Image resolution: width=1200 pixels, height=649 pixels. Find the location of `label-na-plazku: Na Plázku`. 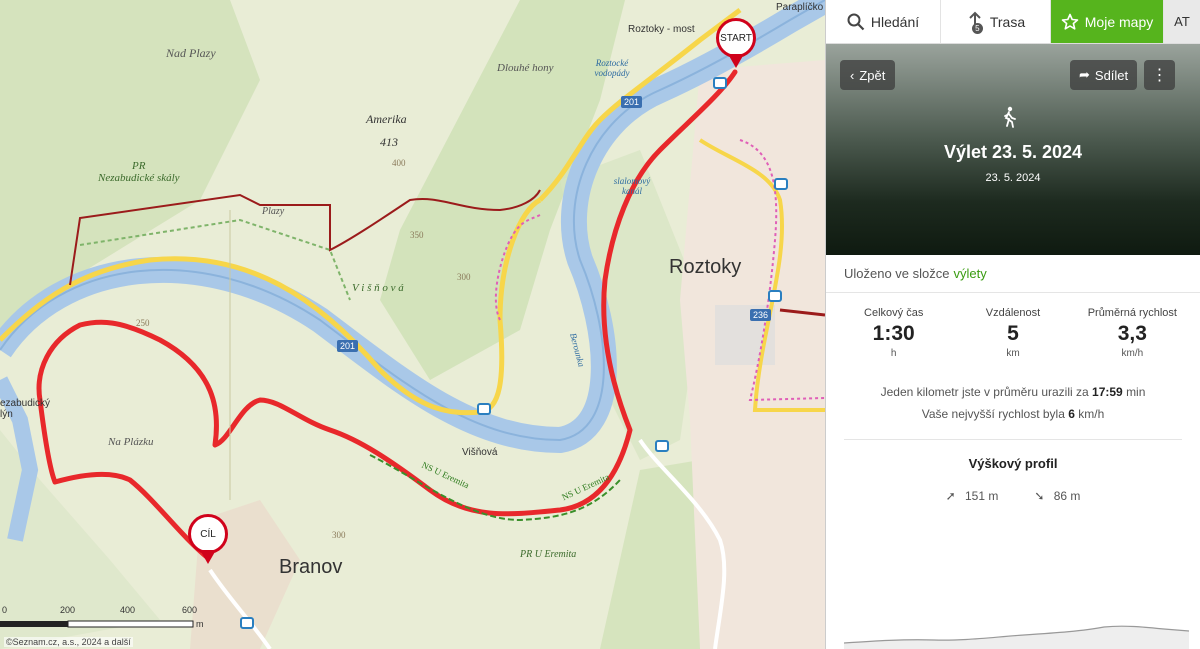

label-na-plazku: Na Plázku is located at coordinates (131, 442).